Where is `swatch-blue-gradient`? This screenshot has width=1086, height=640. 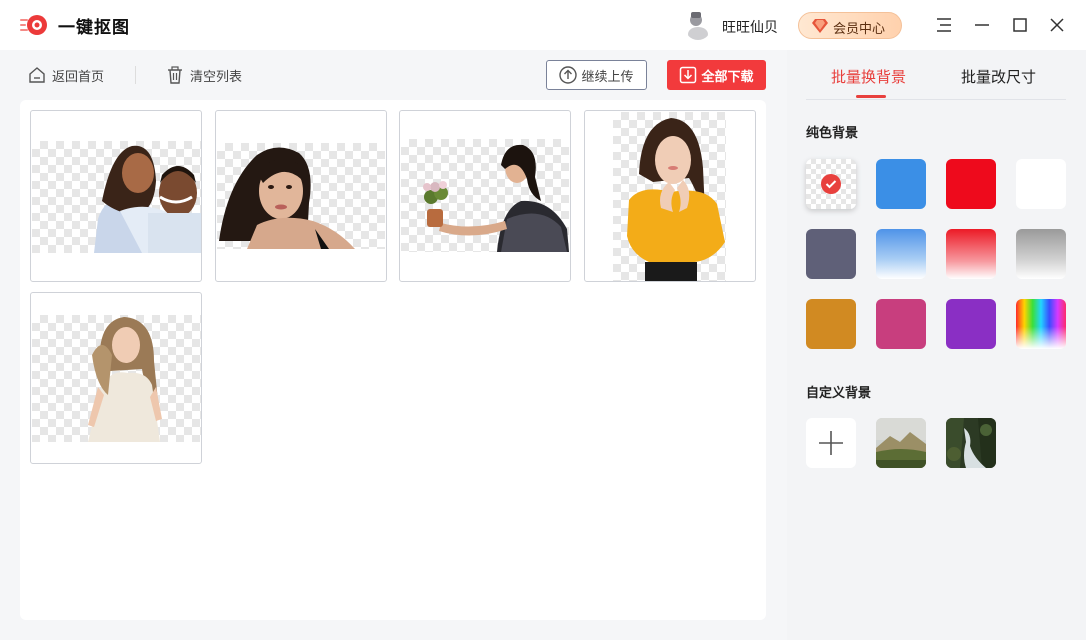 swatch-blue-gradient is located at coordinates (901, 254).